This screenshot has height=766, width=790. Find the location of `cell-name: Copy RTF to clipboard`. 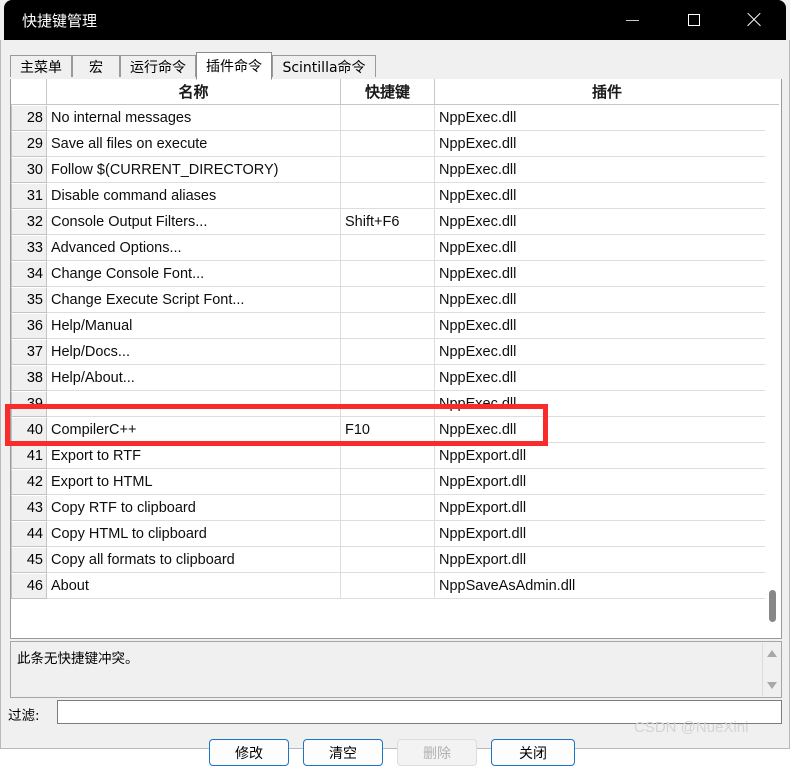

cell-name: Copy RTF to clipboard is located at coordinates (194, 508).